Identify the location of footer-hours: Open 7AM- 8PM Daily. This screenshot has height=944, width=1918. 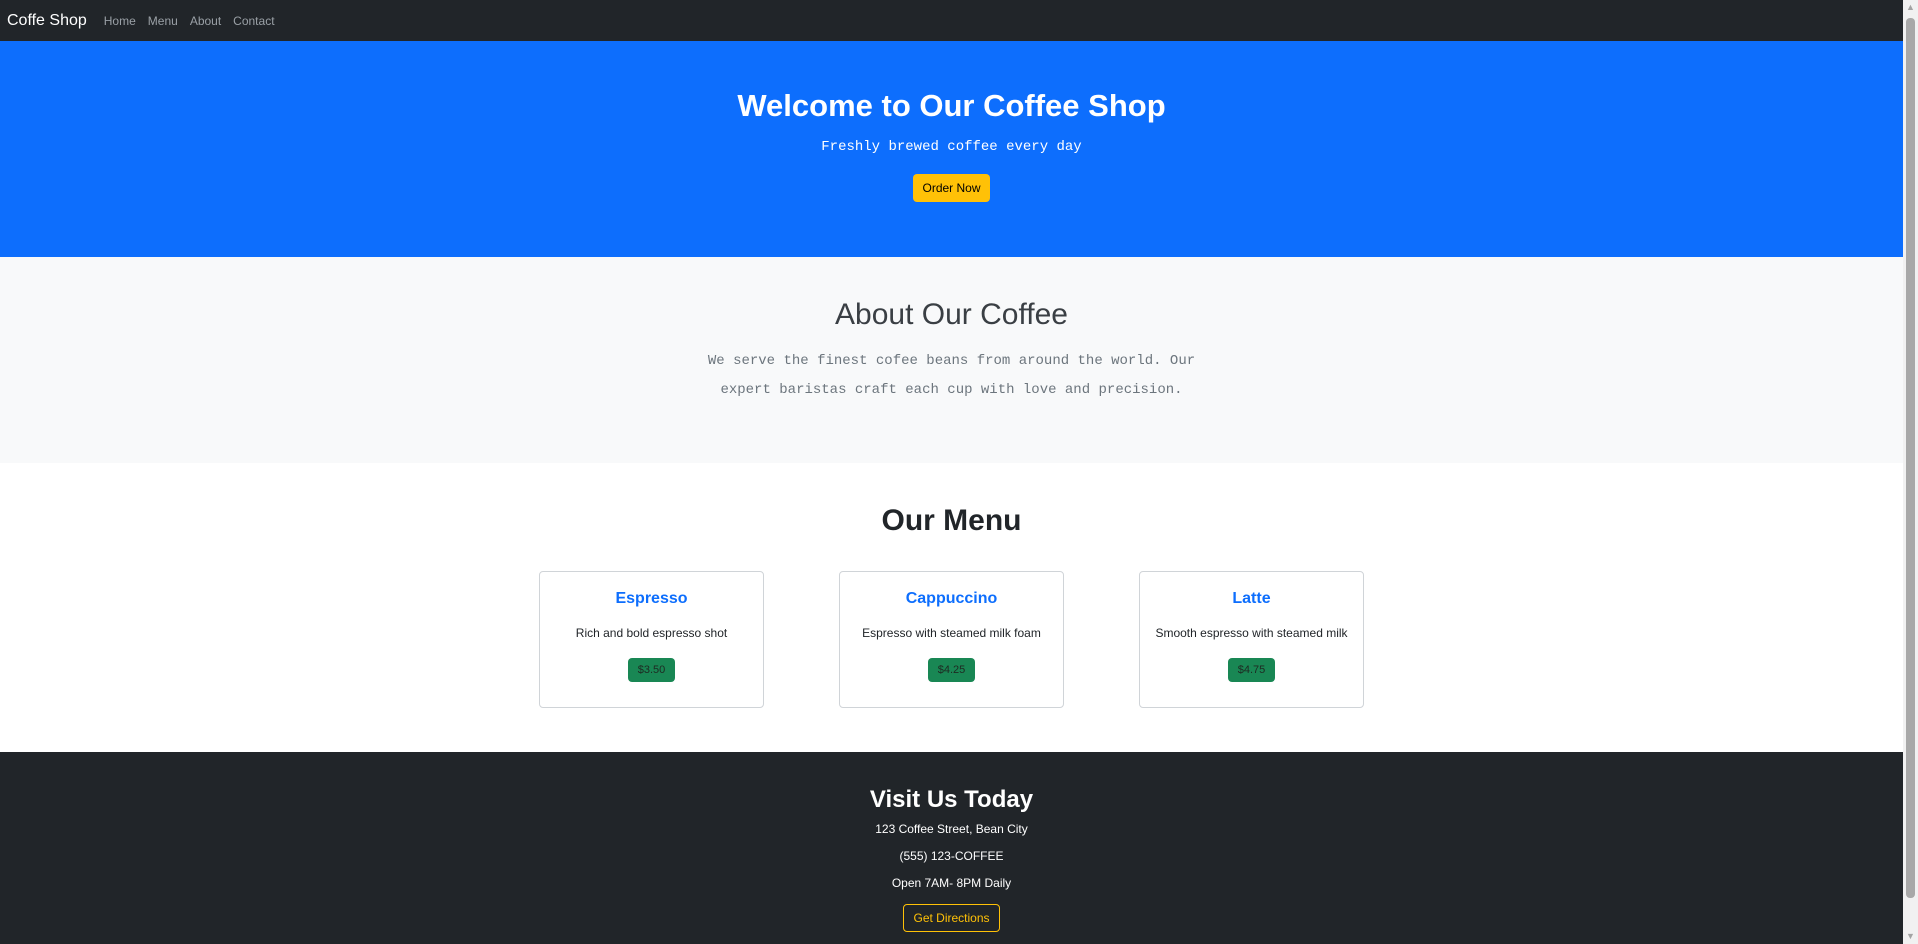
(951, 882).